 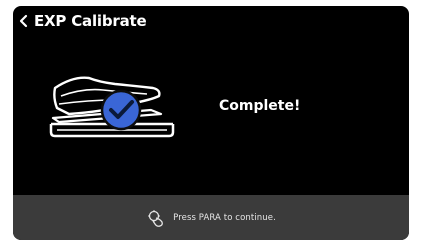 I want to click on page-title: EXP Calibrate, so click(x=90, y=21).